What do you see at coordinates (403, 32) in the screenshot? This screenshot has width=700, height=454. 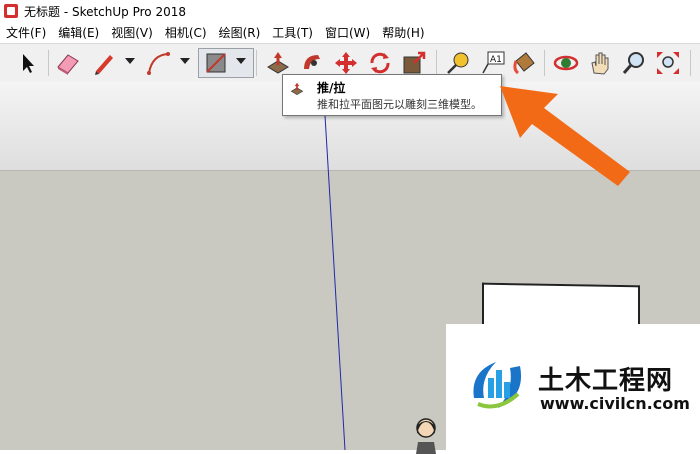 I see `menu-help: 帮助(H)` at bounding box center [403, 32].